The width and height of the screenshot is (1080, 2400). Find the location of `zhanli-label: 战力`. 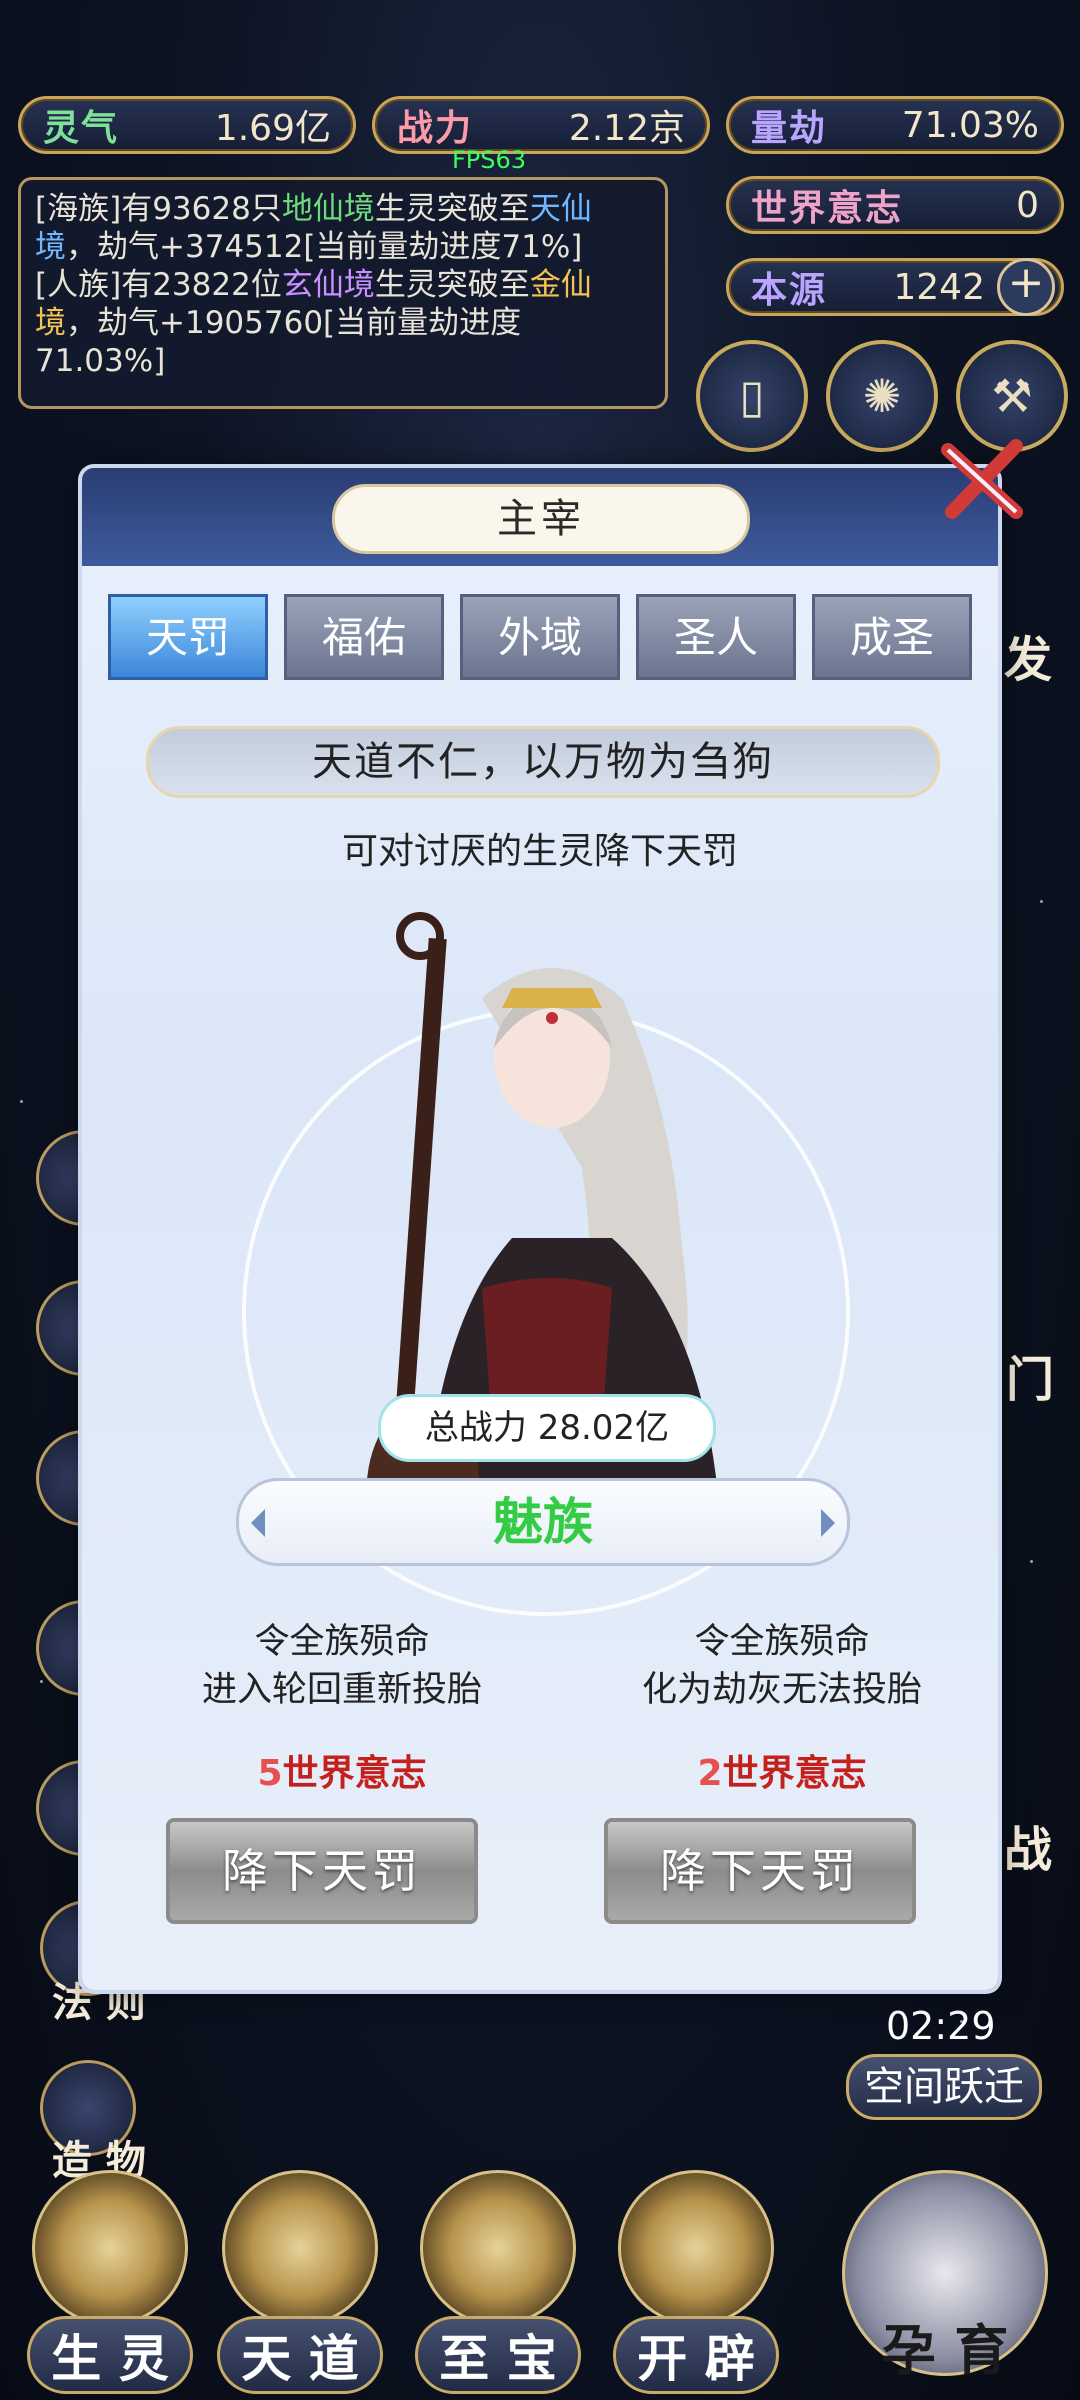

zhanli-label: 战力 is located at coordinates (435, 128).